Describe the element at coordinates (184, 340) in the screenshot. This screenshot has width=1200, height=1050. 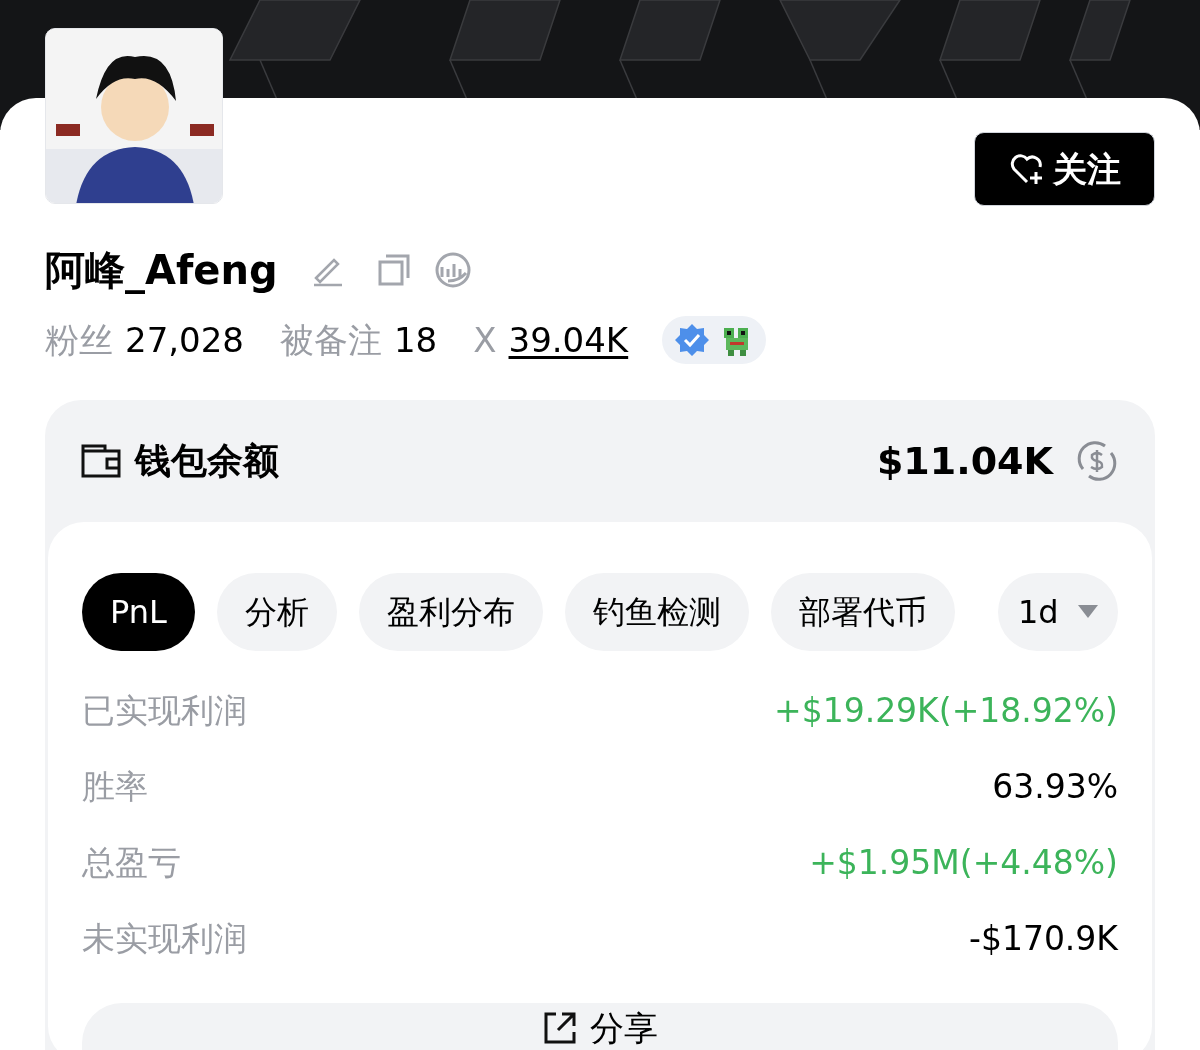
I see `stat-value: 27,028` at that location.